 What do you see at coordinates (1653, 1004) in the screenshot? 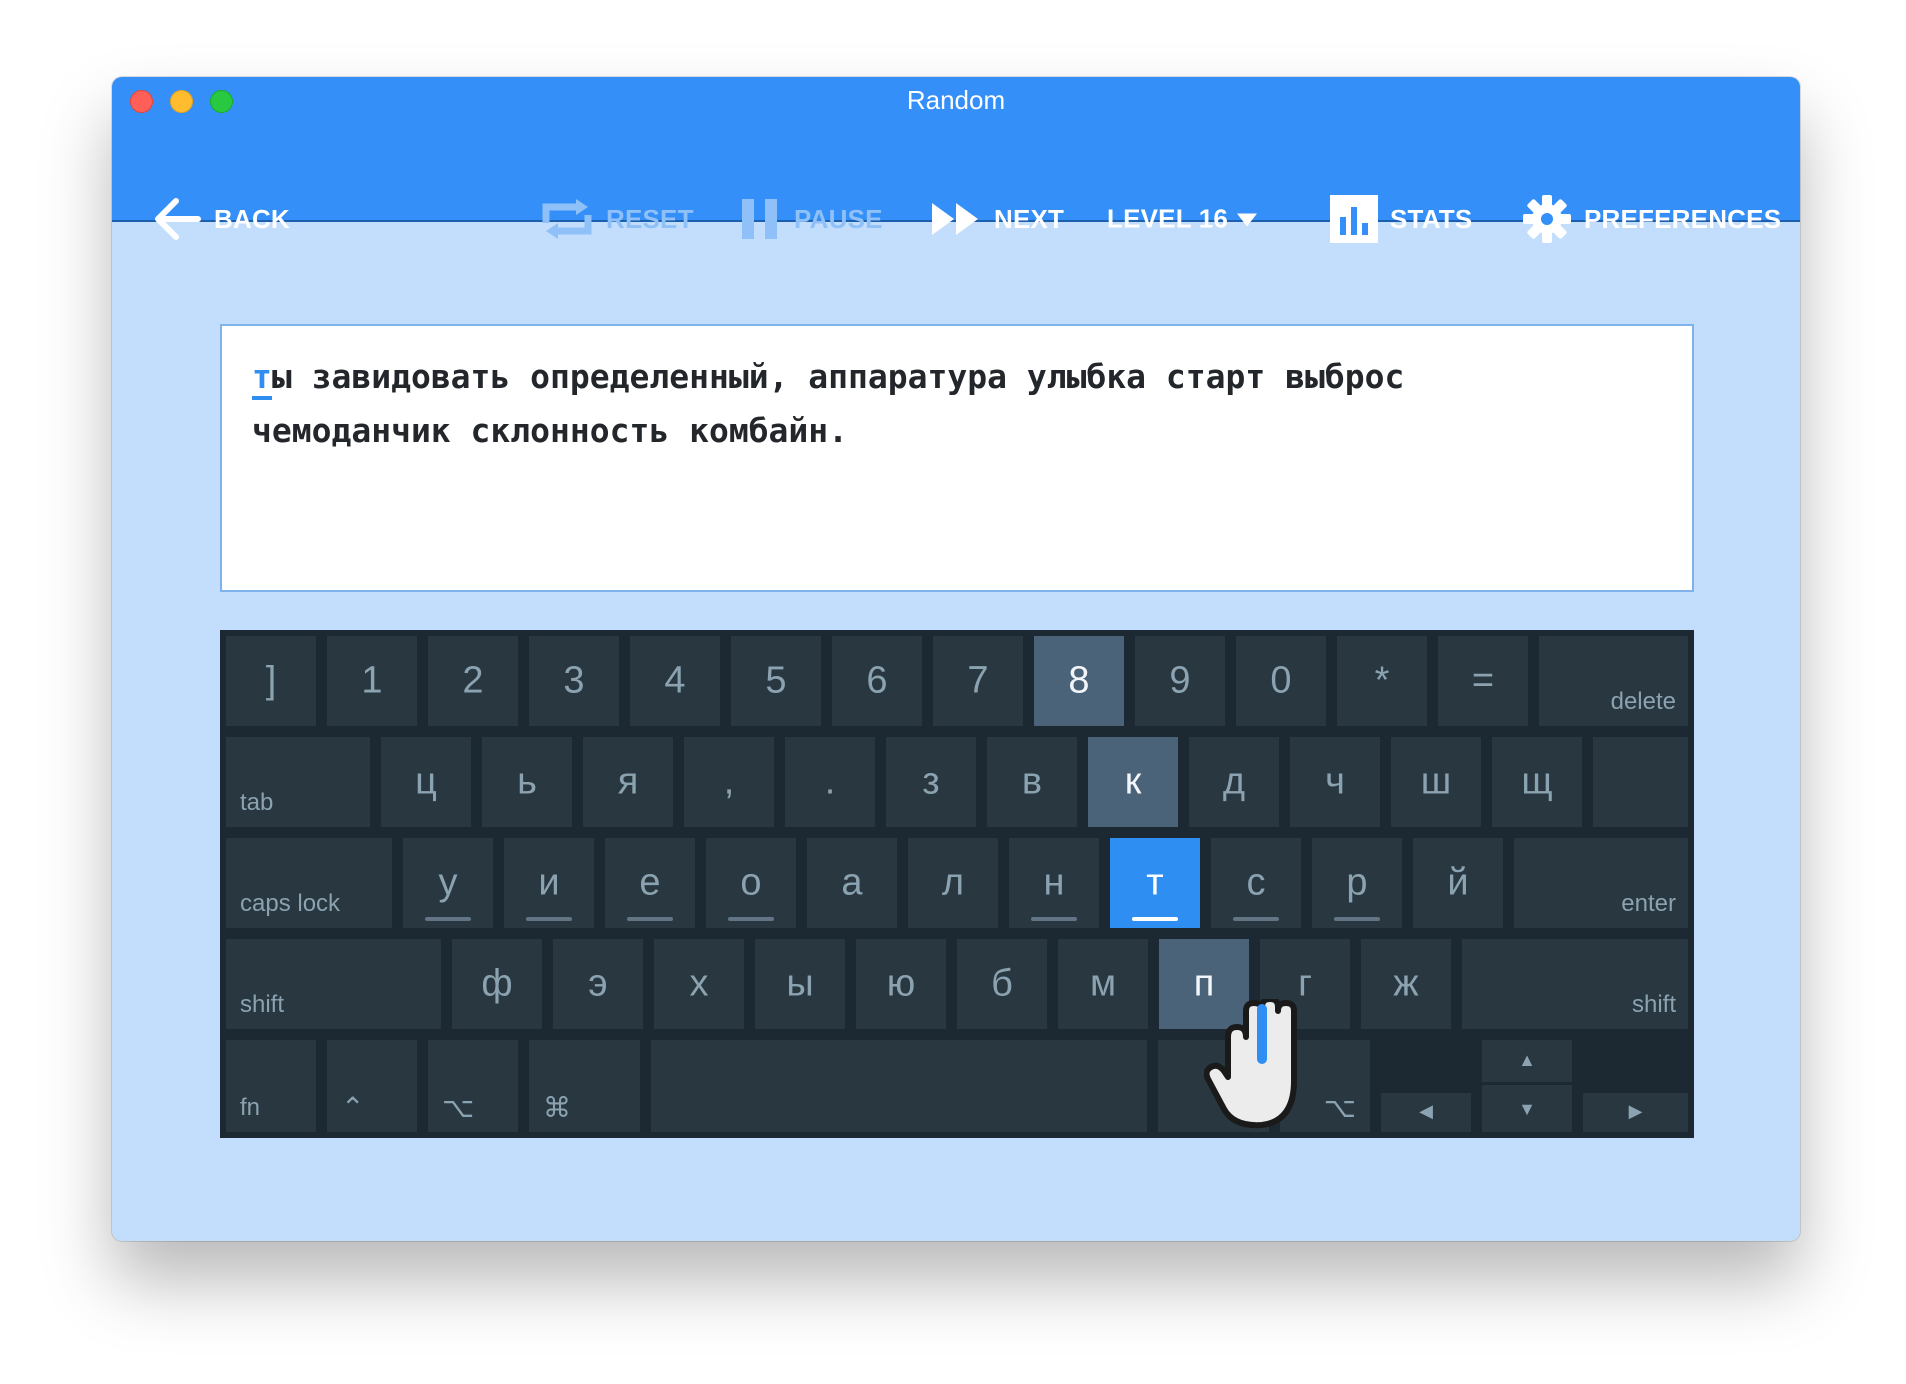
I see `key-label: shift` at bounding box center [1653, 1004].